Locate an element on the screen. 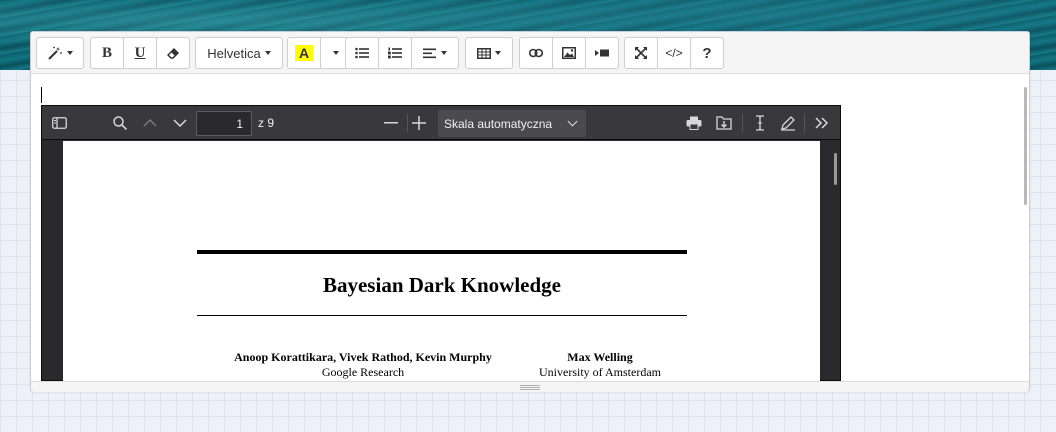 This screenshot has height=432, width=1056. draw-tool-button is located at coordinates (788, 123).